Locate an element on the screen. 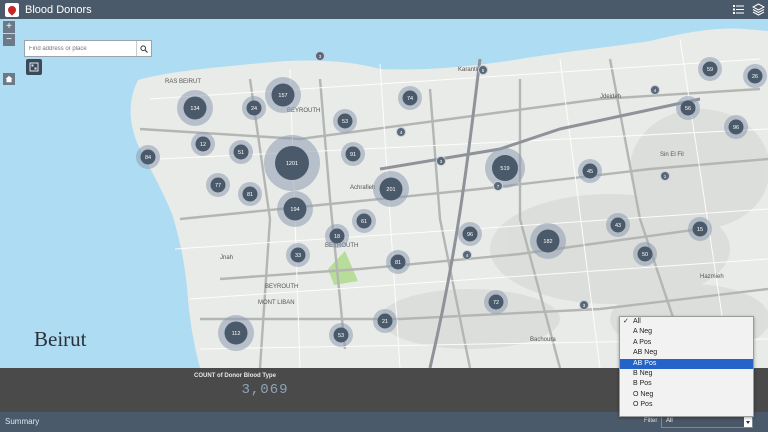 The width and height of the screenshot is (768, 432). point-marker: 1 is located at coordinates (665, 176).